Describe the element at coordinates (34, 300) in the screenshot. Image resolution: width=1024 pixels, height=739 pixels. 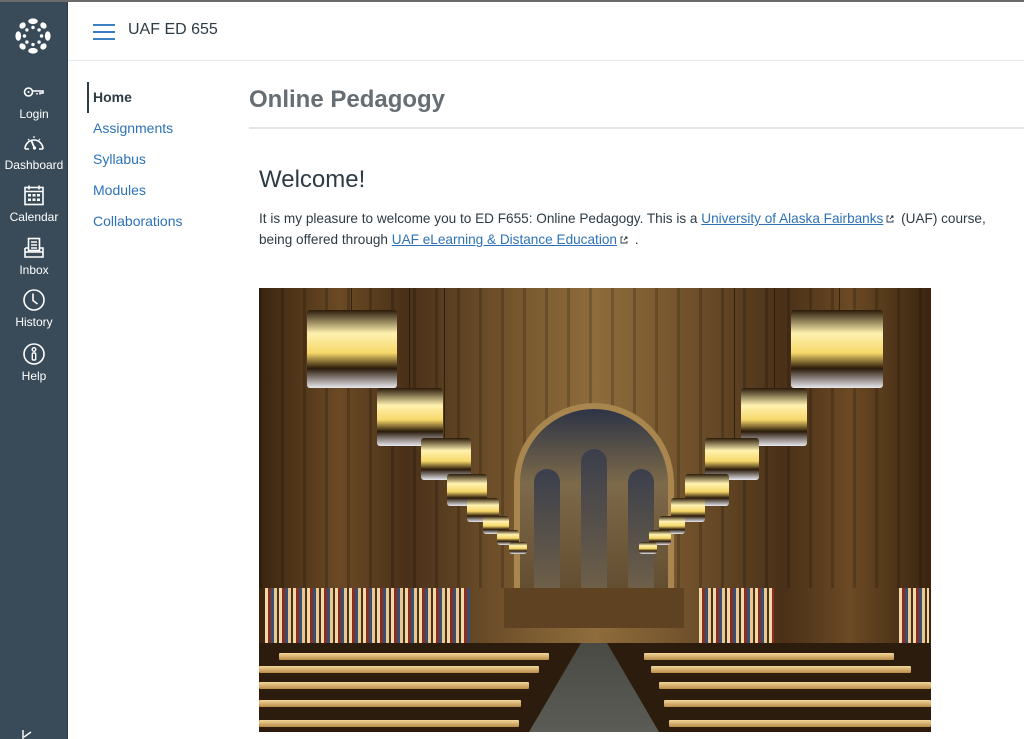
I see `clock-icon` at that location.